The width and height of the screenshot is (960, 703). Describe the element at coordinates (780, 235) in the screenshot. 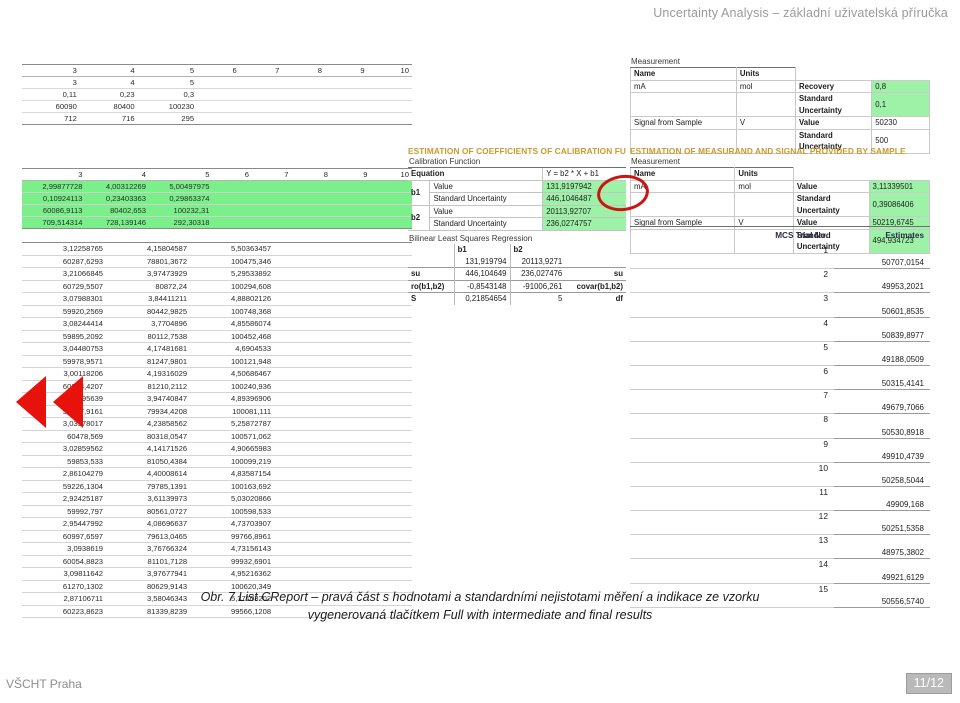

I see `table-header-row: MCS Trial No. Estimates` at that location.